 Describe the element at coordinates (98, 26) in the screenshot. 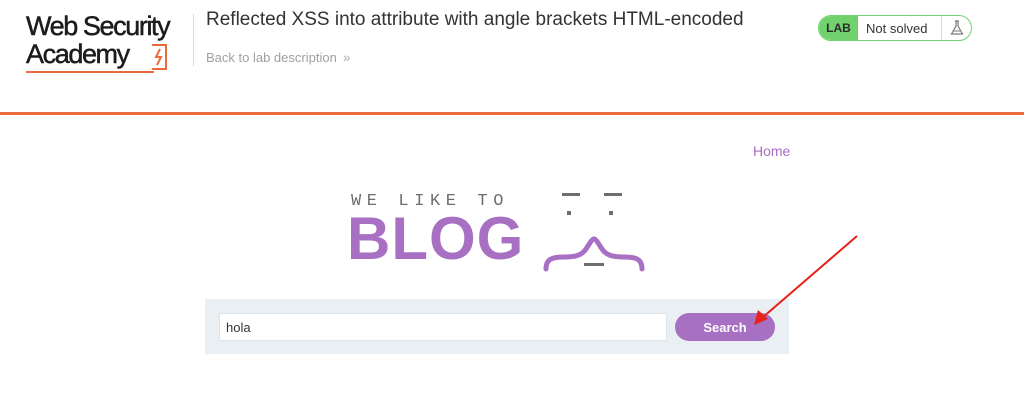

I see `logo-line-1: Web Security` at that location.